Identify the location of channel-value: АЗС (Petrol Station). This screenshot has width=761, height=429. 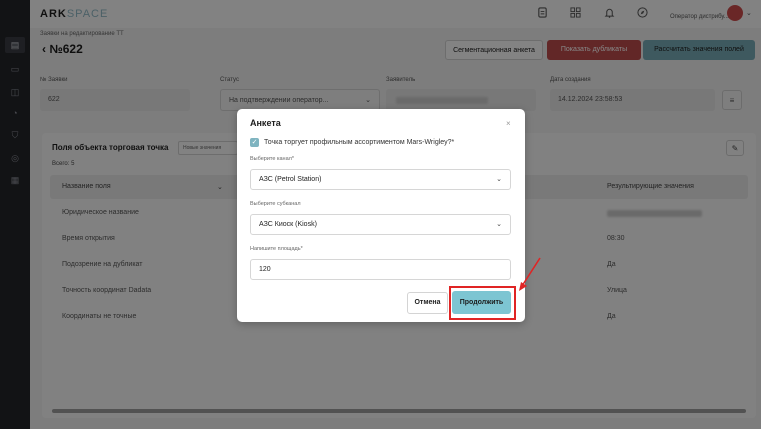
(290, 179).